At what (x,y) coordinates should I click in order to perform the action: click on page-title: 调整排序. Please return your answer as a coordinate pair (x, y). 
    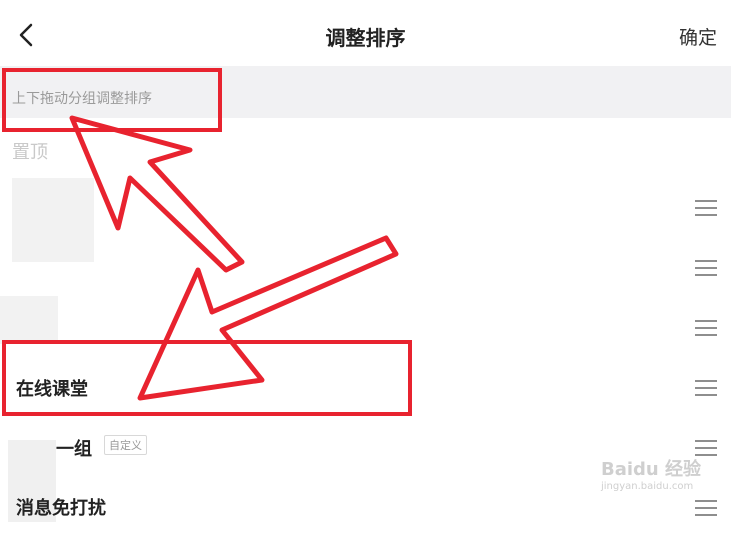
    Looking at the image, I should click on (365, 38).